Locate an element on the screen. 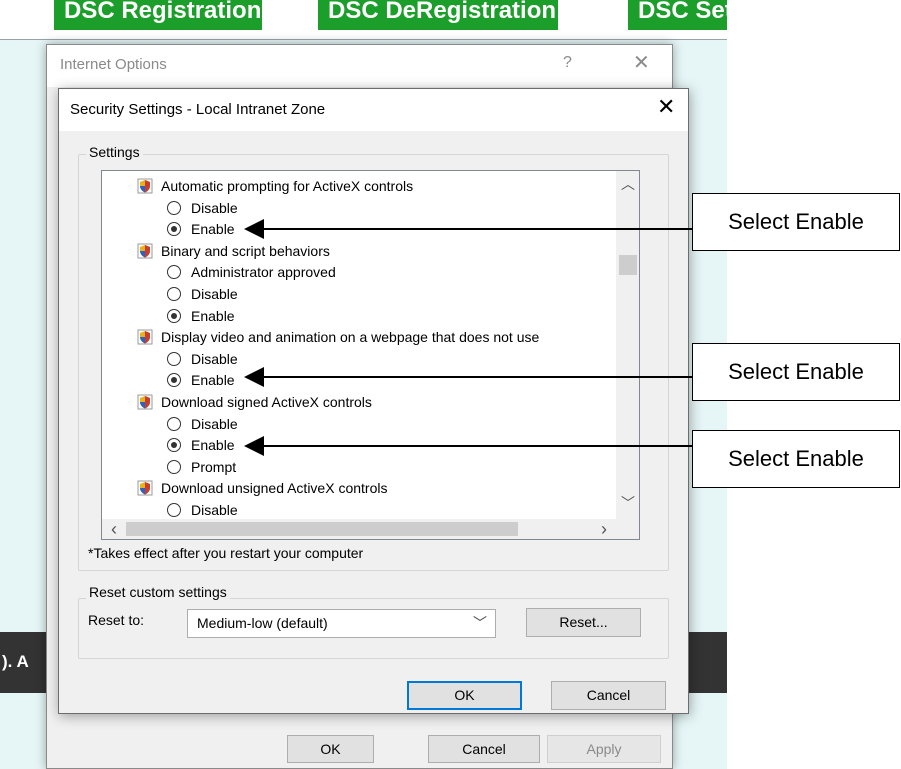 The height and width of the screenshot is (769, 901). settings-category-label: Download signed ActiveX controls is located at coordinates (266, 402).